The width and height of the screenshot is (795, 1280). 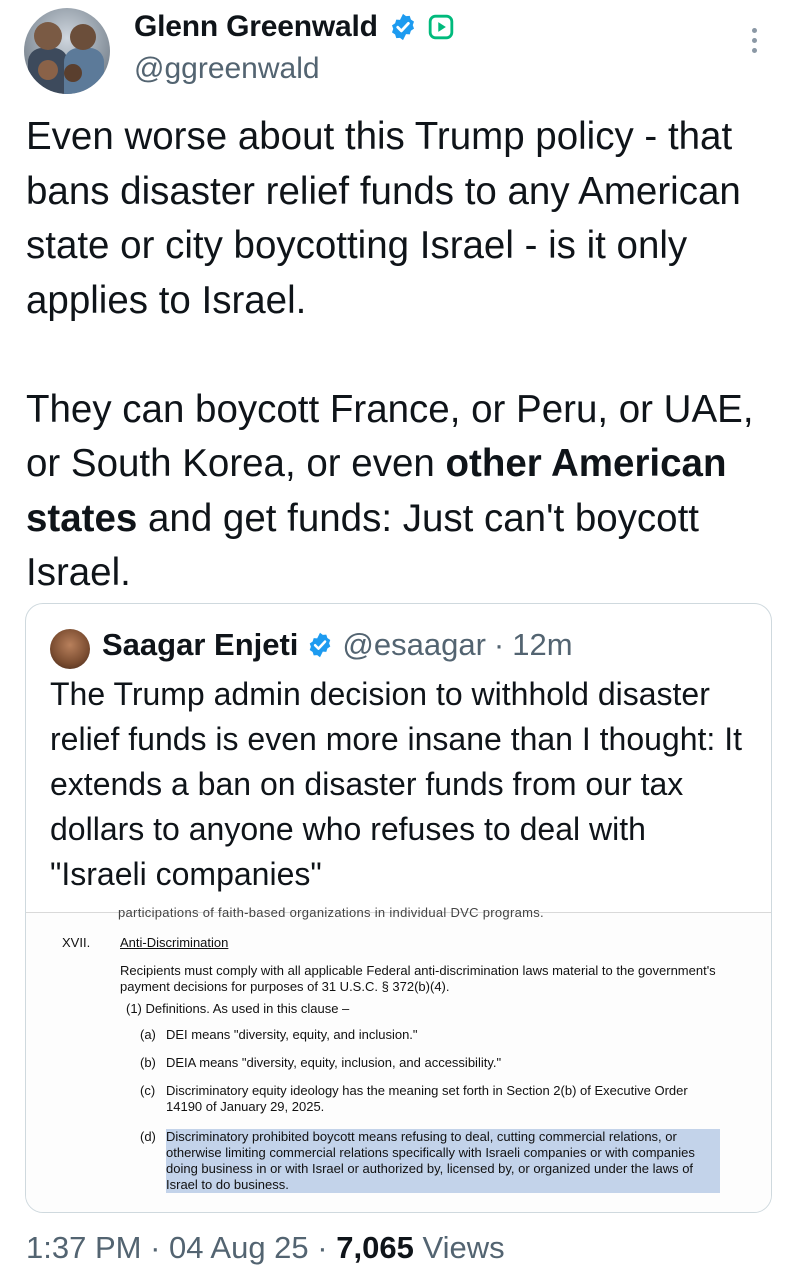 I want to click on more-options-icon, so click(x=754, y=43).